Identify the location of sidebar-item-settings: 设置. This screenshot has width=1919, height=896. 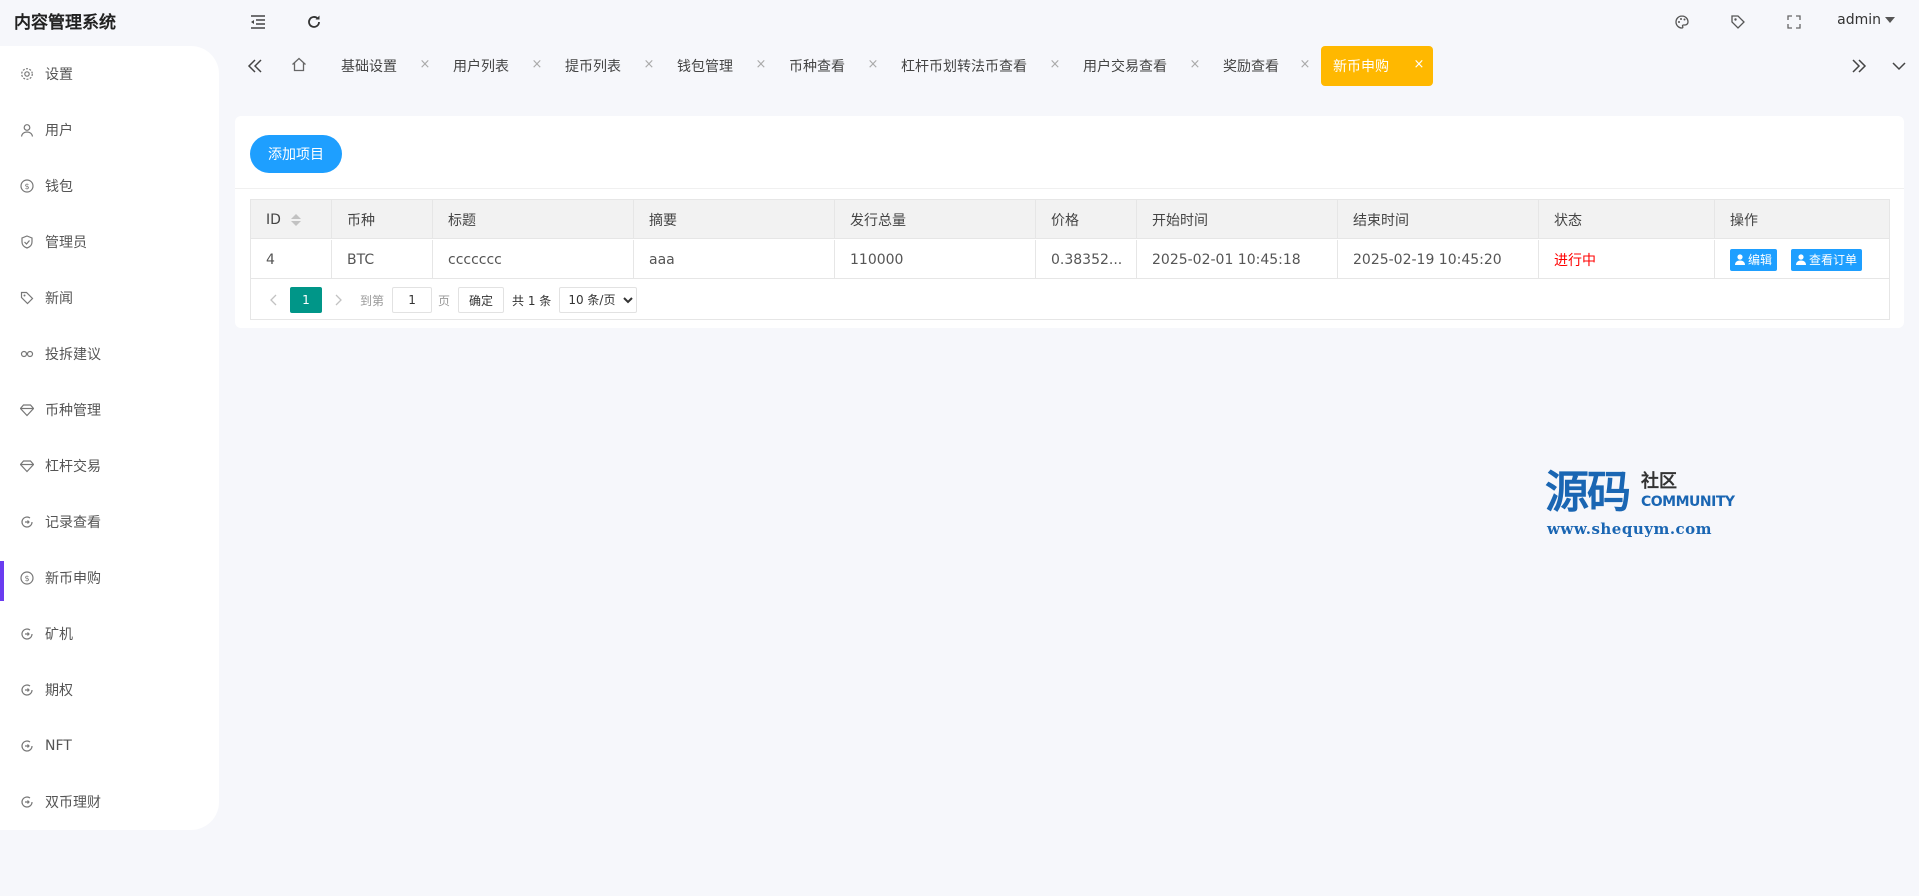
(109, 74).